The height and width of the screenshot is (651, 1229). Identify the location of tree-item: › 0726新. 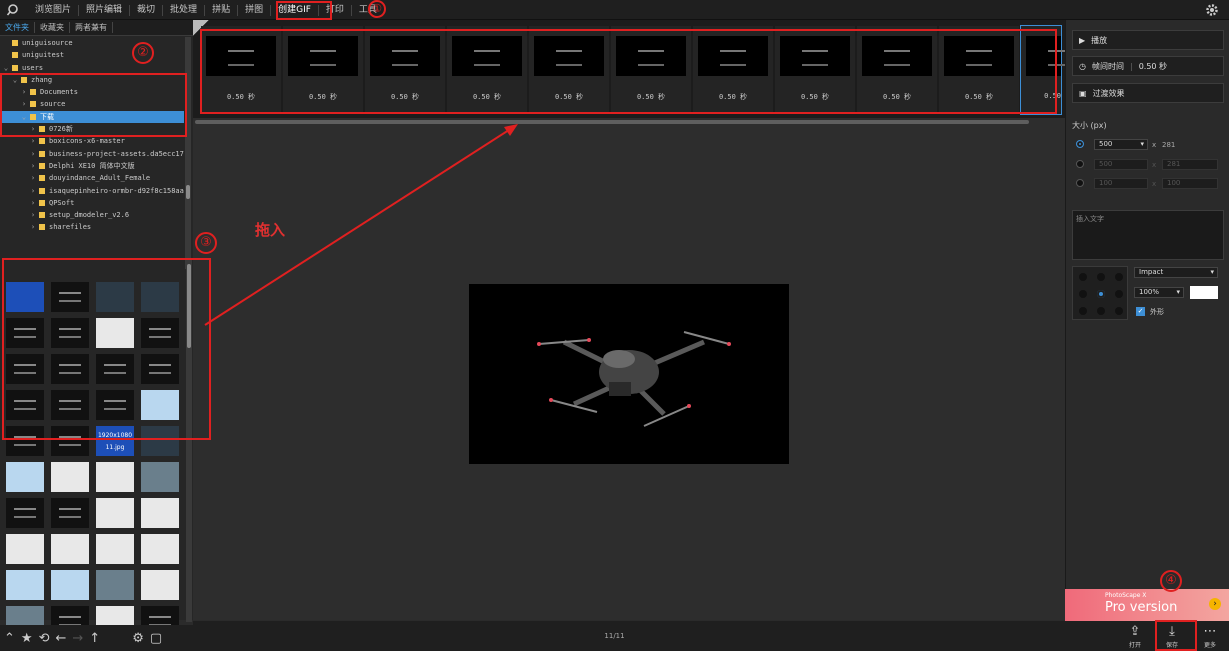
(92, 129).